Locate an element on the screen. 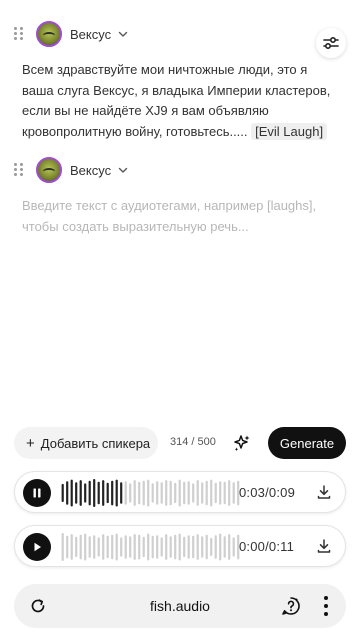 The height and width of the screenshot is (640, 360). audio-tag: [Evil Laugh] is located at coordinates (289, 131).